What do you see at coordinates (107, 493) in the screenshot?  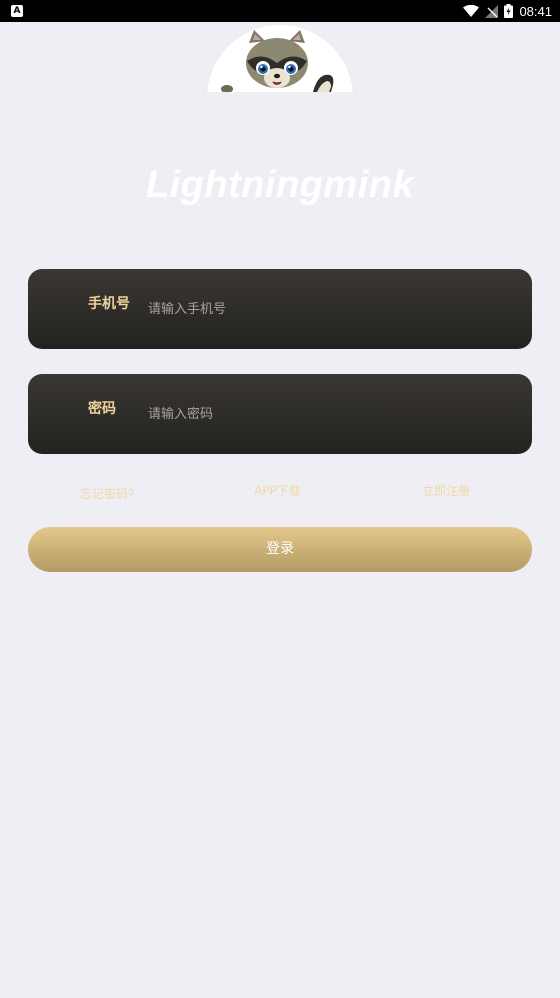 I see `forgot-password-link: 忘记密码?` at bounding box center [107, 493].